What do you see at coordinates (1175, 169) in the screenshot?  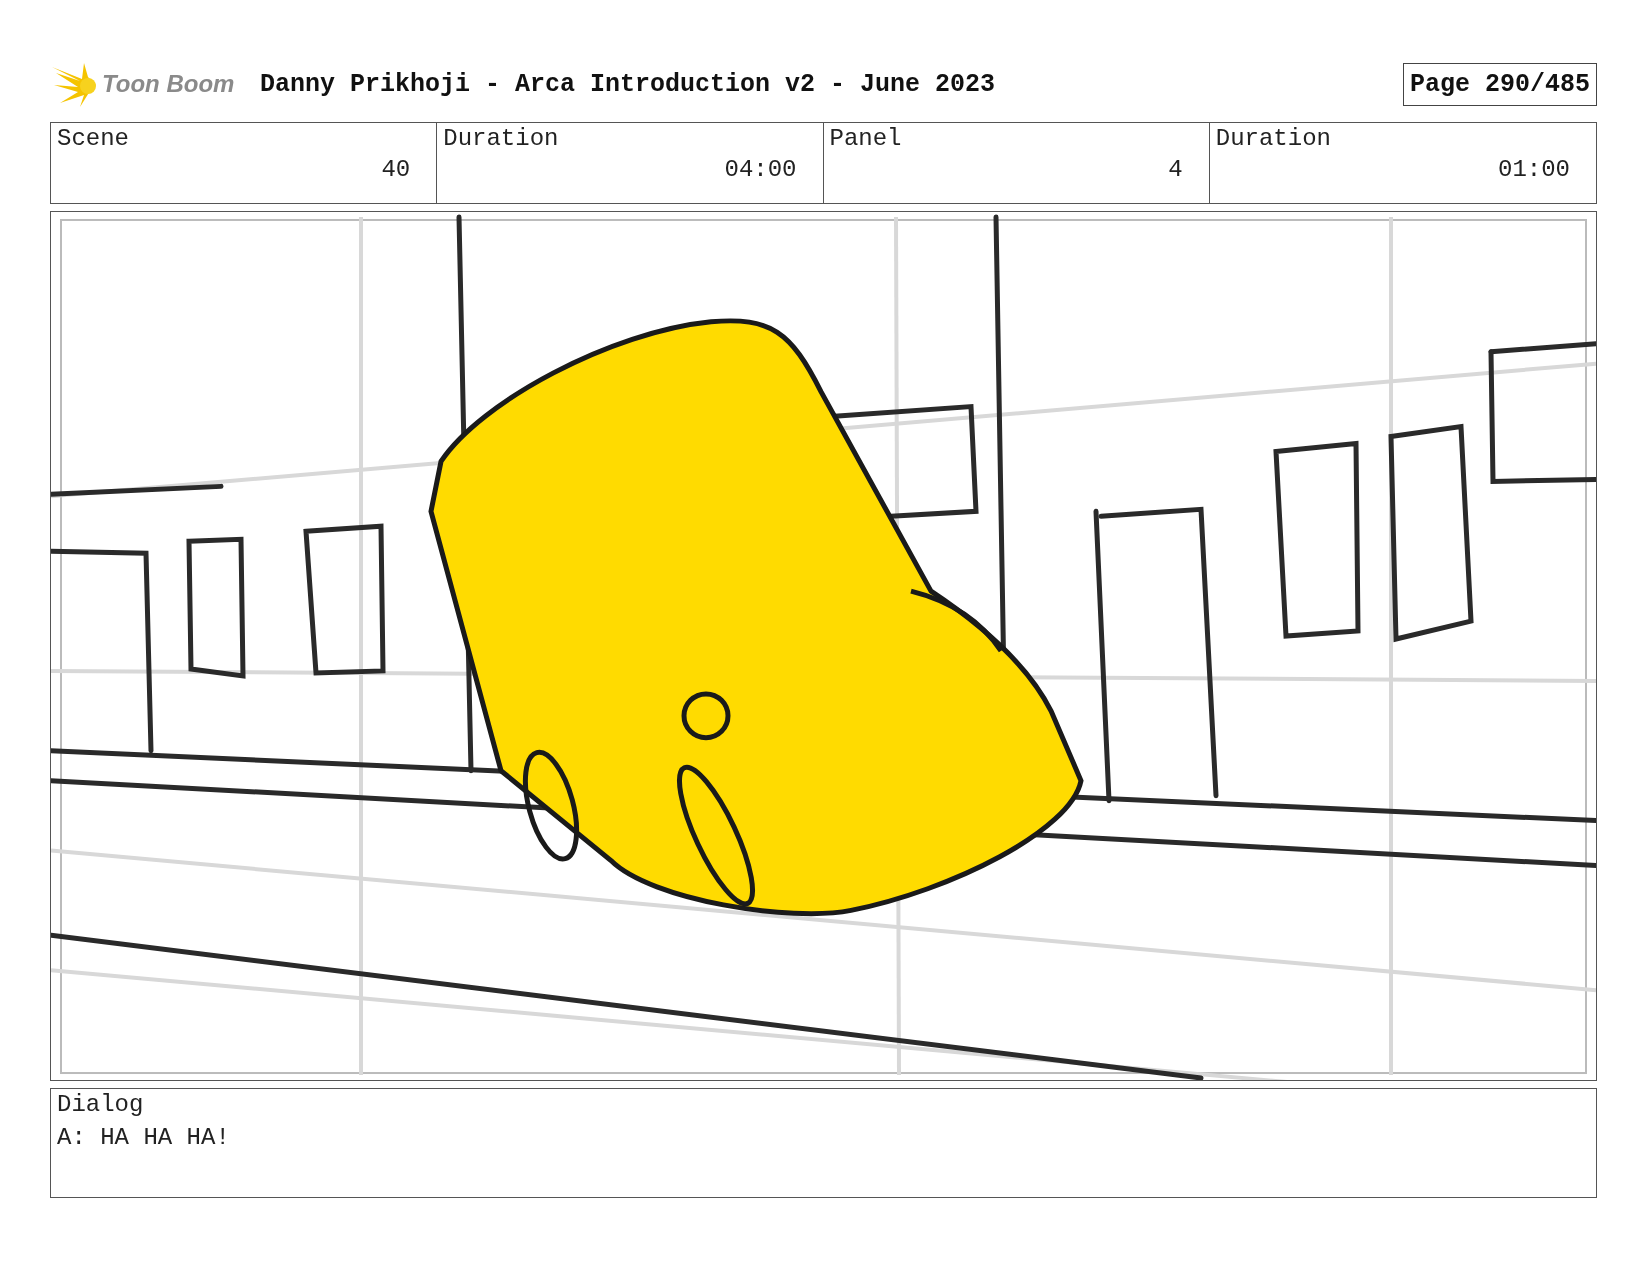 I see `field-value: 4` at bounding box center [1175, 169].